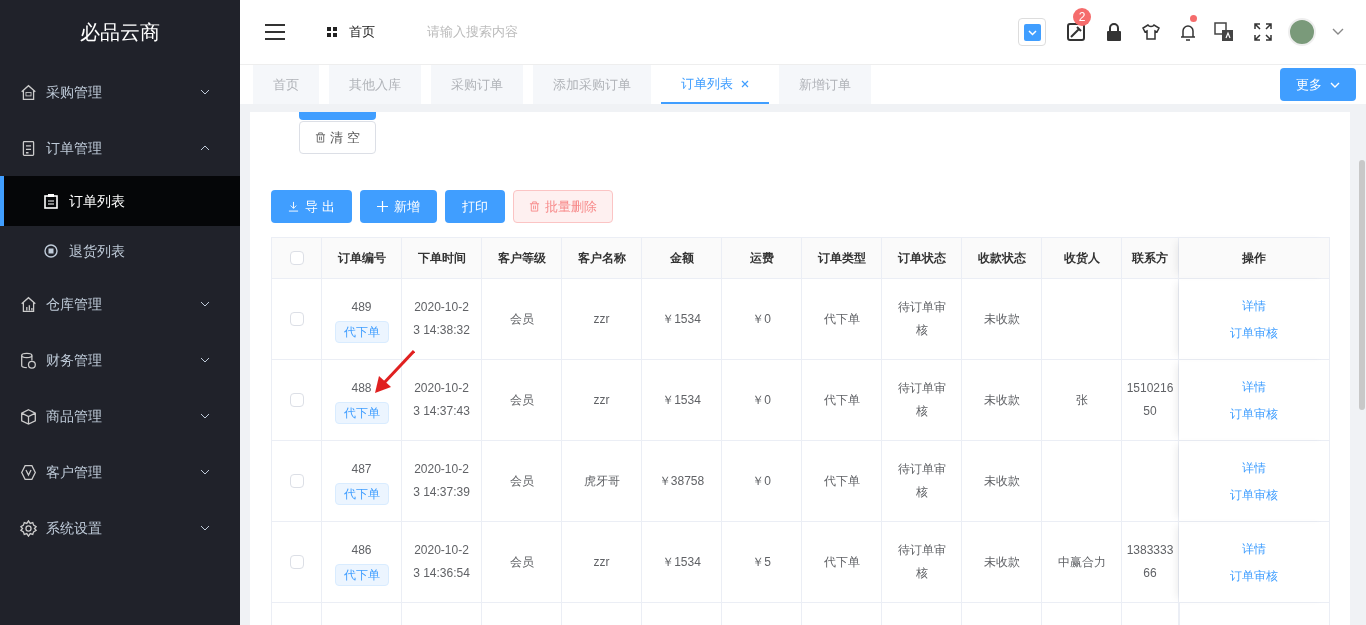 This screenshot has width=1366, height=625. What do you see at coordinates (1188, 32) in the screenshot?
I see `bell-icon` at bounding box center [1188, 32].